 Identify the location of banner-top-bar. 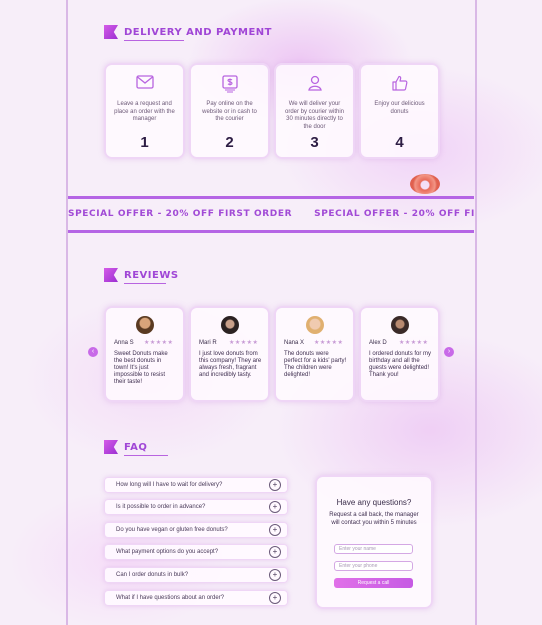
(271, 197).